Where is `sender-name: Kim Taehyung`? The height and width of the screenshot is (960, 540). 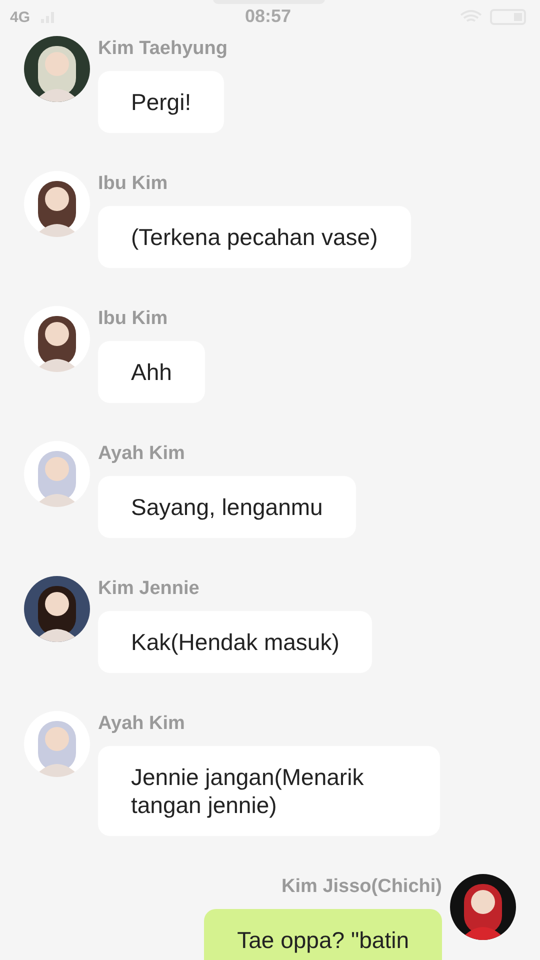 sender-name: Kim Taehyung is located at coordinates (163, 49).